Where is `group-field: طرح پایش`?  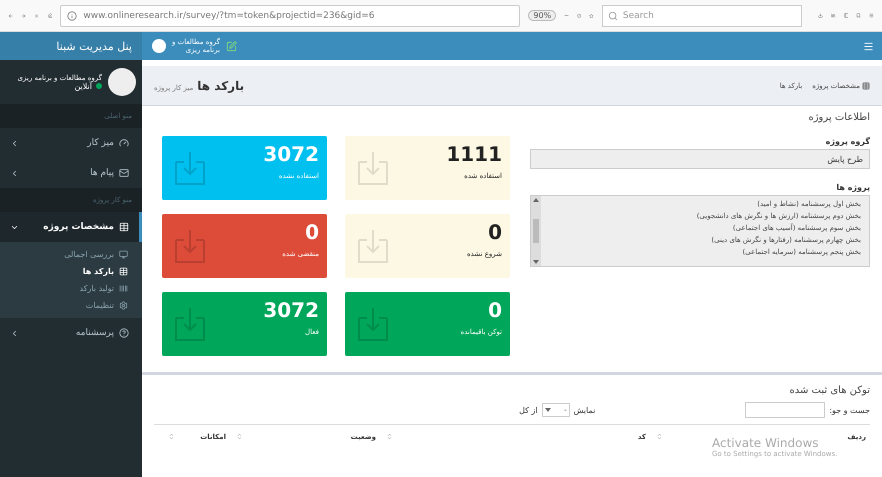
group-field: طرح پایش is located at coordinates (700, 159).